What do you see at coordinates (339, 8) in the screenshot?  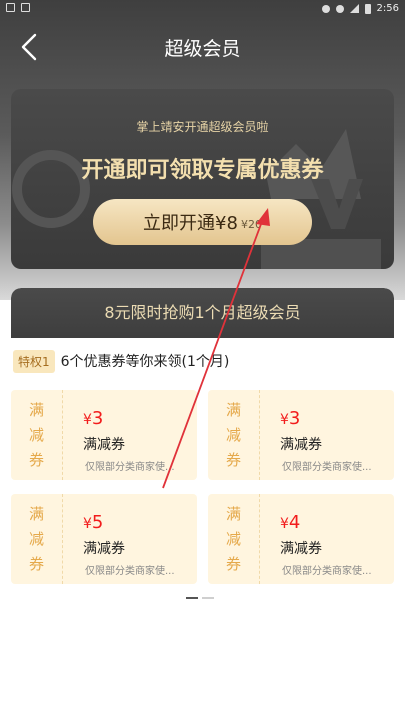 I see `wifi-icon` at bounding box center [339, 8].